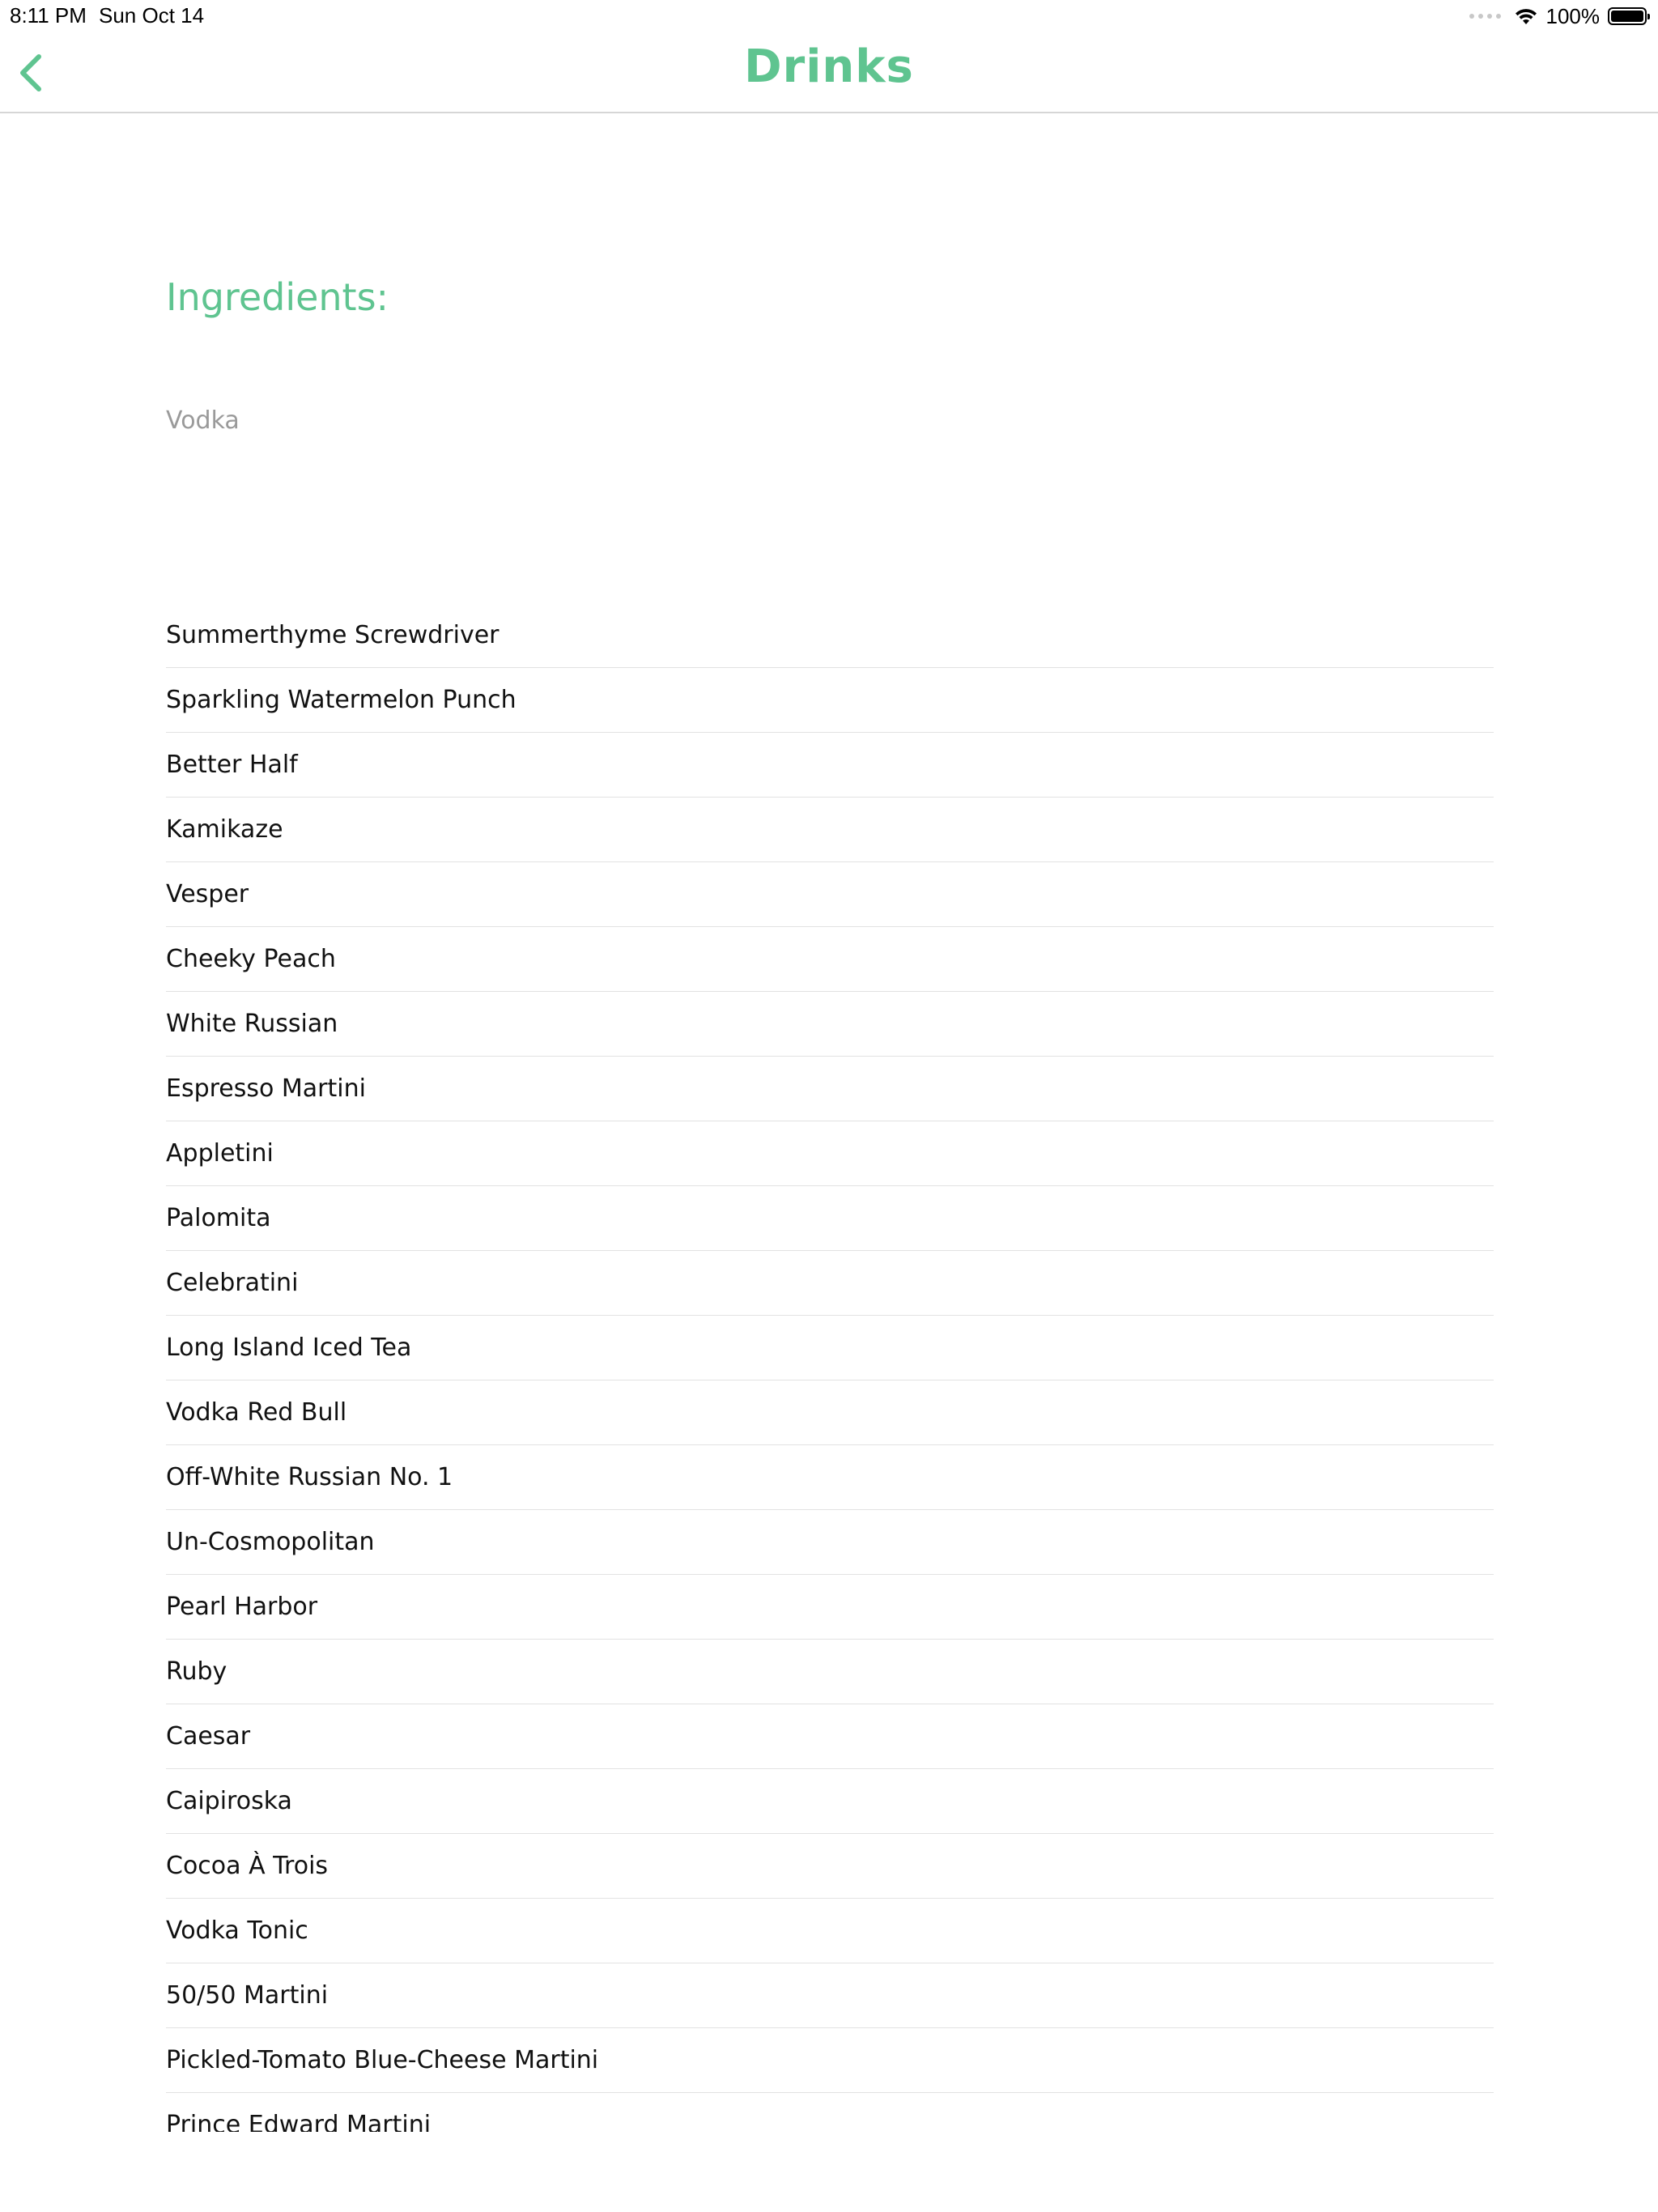 This screenshot has width=1658, height=2212. I want to click on drink-name: Pearl Harbor, so click(242, 1607).